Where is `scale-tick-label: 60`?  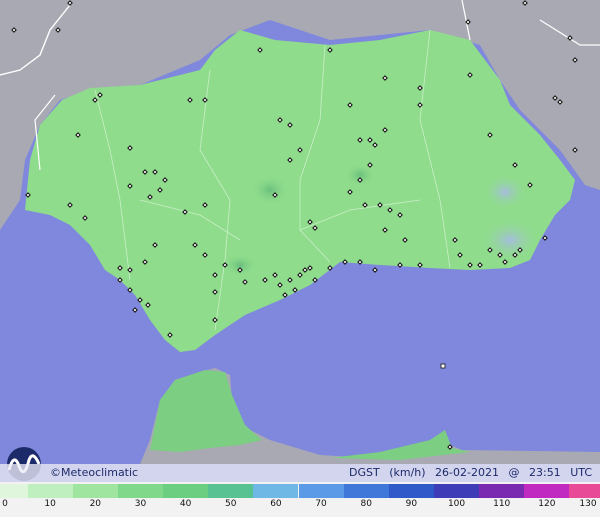 scale-tick-label: 60 is located at coordinates (276, 504).